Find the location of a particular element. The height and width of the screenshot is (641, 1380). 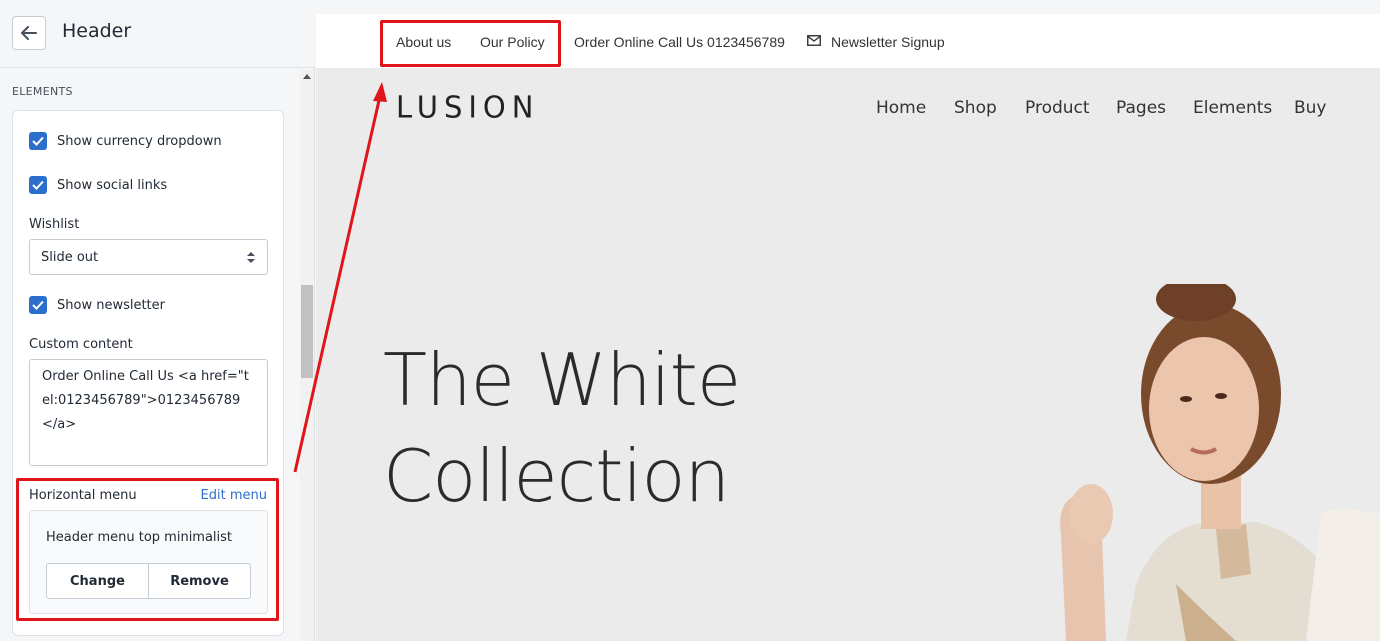

hero-heading: The White Collection is located at coordinates (562, 428).